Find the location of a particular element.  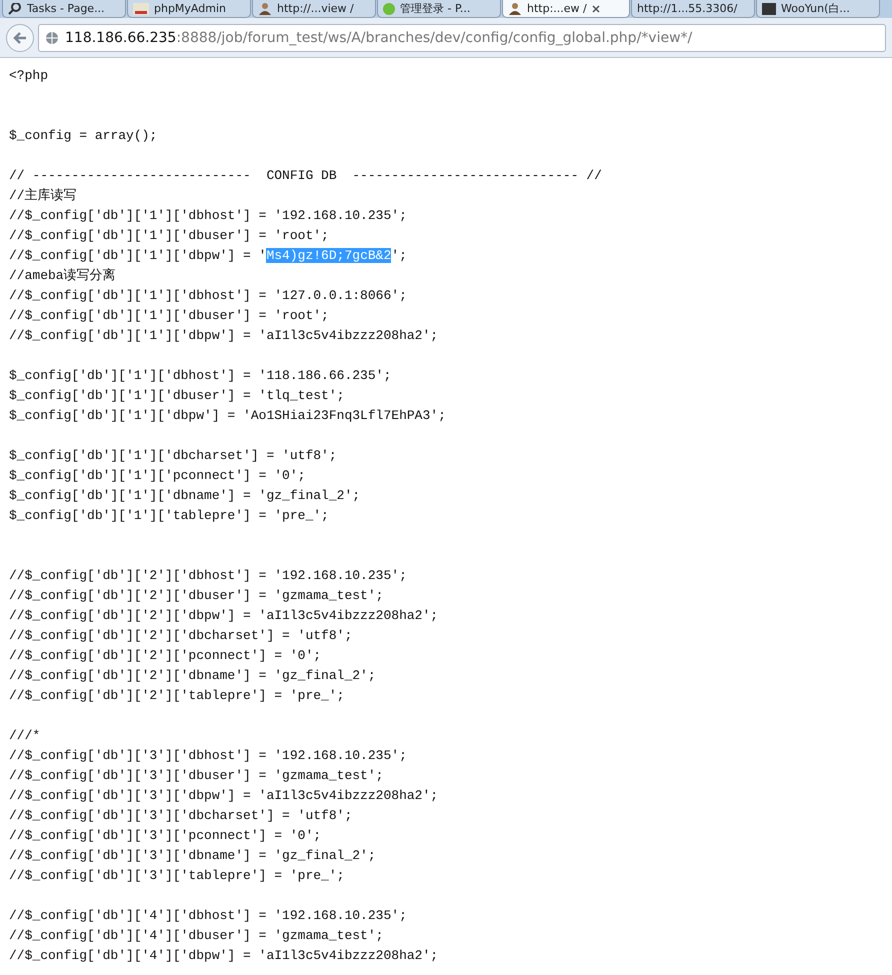

code-line: //$_config['db']['3']['pconnect'] = '0'; is located at coordinates (165, 836).